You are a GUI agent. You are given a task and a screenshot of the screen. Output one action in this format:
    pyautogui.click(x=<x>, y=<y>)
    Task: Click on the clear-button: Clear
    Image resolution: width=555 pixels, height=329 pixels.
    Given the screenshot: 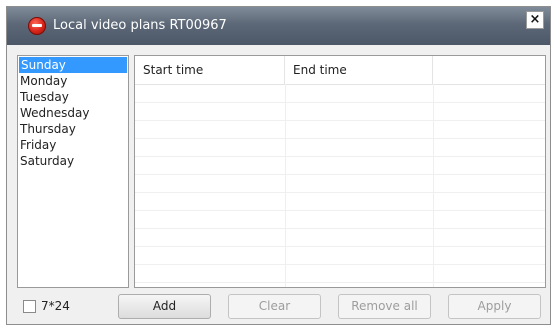 What is the action you would take?
    pyautogui.click(x=274, y=306)
    